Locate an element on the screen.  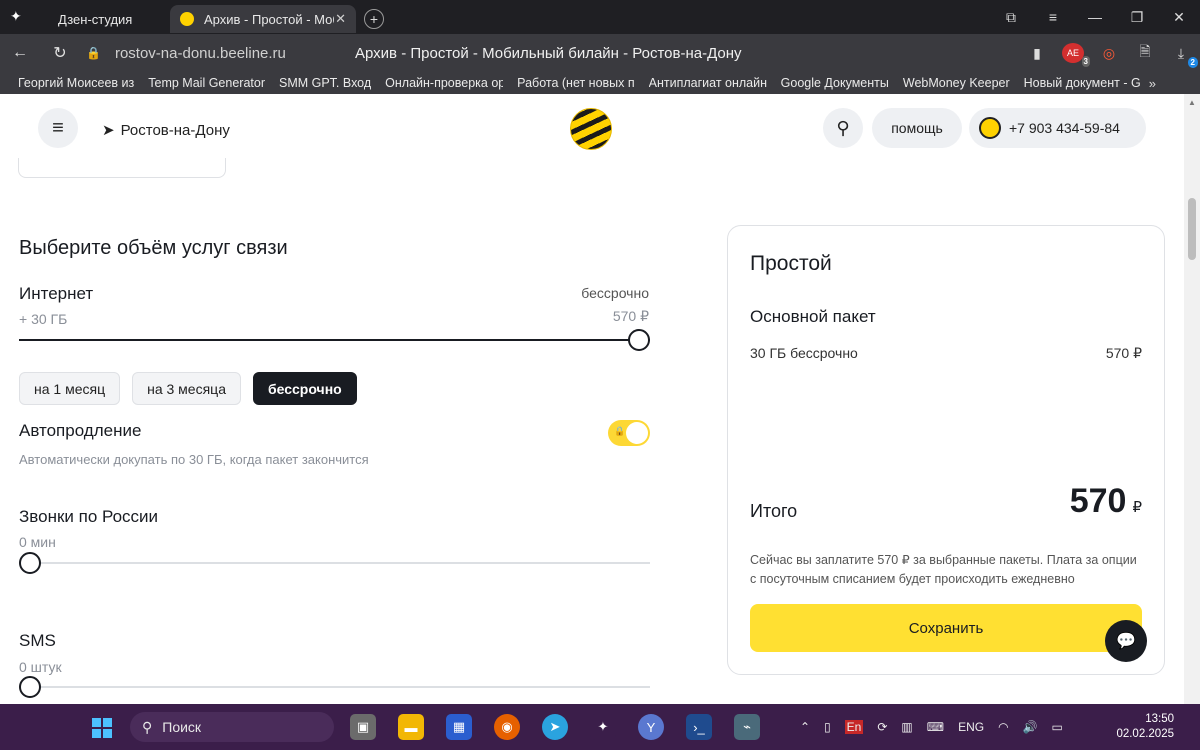
package-line-label: 30 ГБ бессрочно is located at coordinates (804, 353).